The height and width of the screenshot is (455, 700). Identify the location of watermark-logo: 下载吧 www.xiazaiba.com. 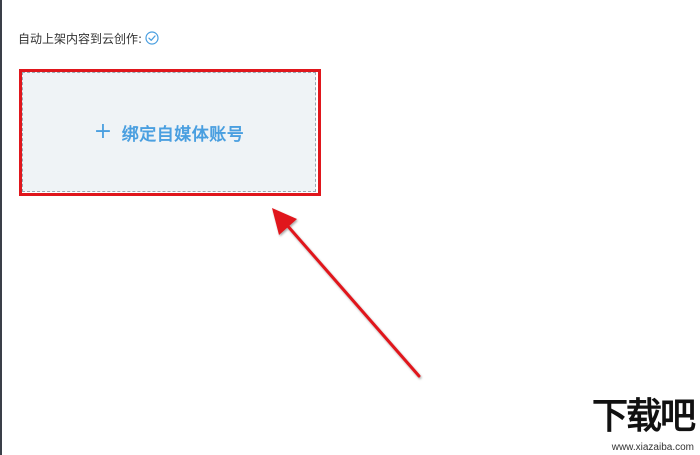
(629, 425).